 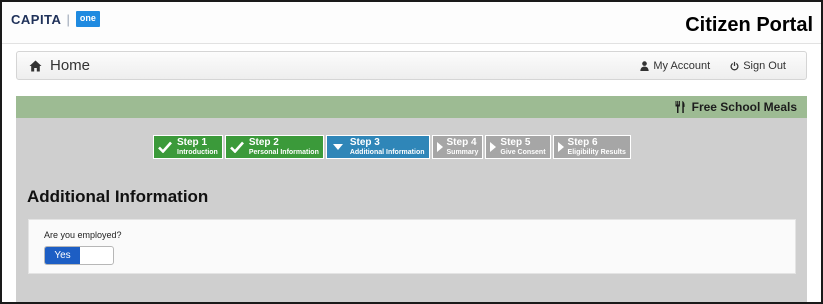 I want to click on step-3: Step 3 Additional Information, so click(x=377, y=147).